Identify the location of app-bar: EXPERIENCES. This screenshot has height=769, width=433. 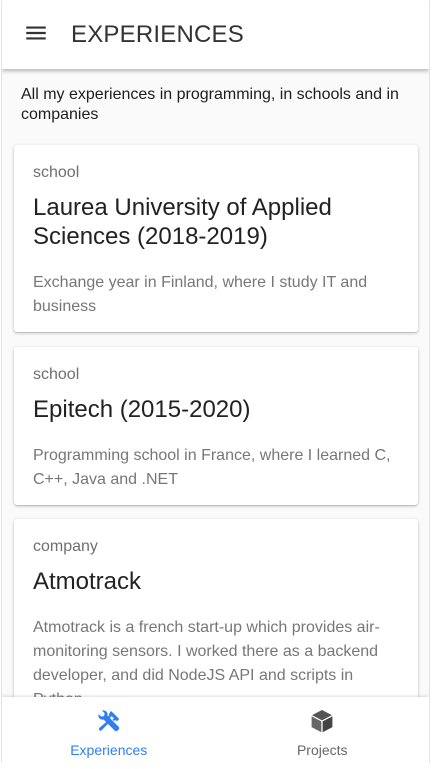
(215, 35).